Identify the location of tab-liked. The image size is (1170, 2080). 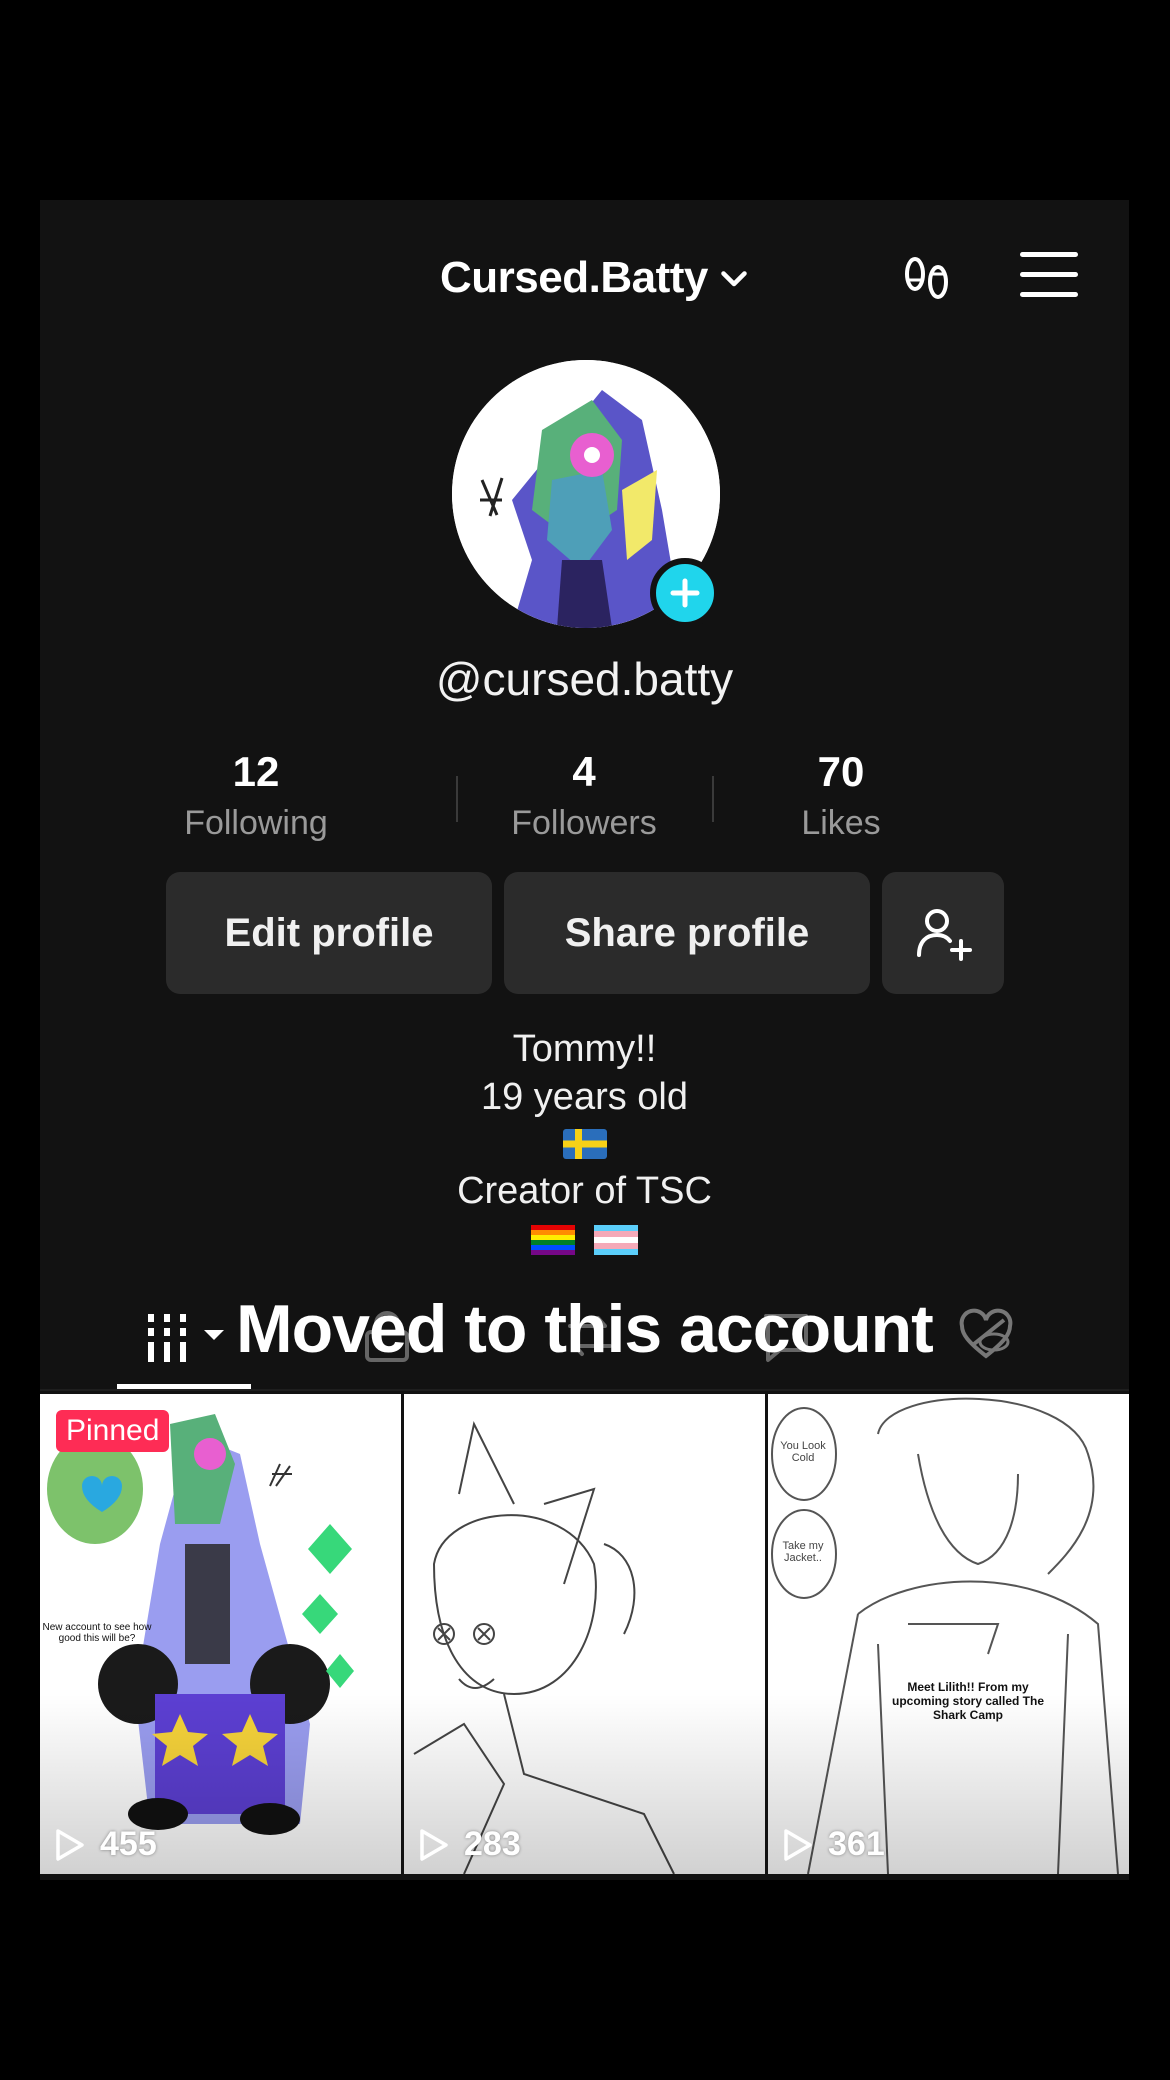
(986, 1338).